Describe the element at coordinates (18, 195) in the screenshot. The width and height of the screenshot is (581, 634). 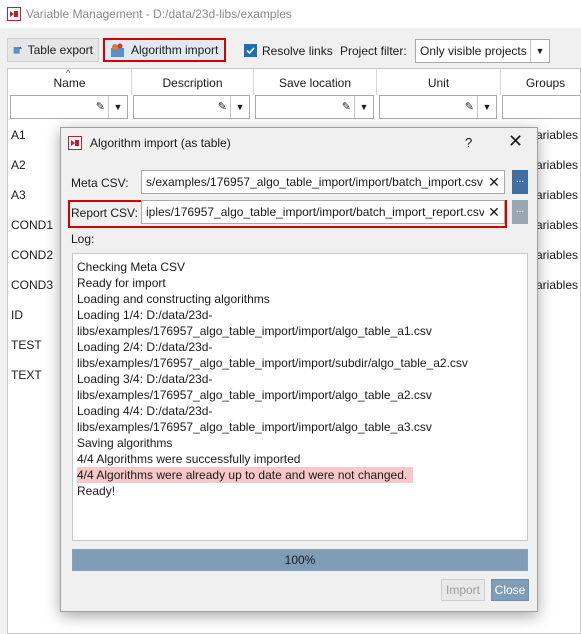
I see `table-row-name: A3` at that location.